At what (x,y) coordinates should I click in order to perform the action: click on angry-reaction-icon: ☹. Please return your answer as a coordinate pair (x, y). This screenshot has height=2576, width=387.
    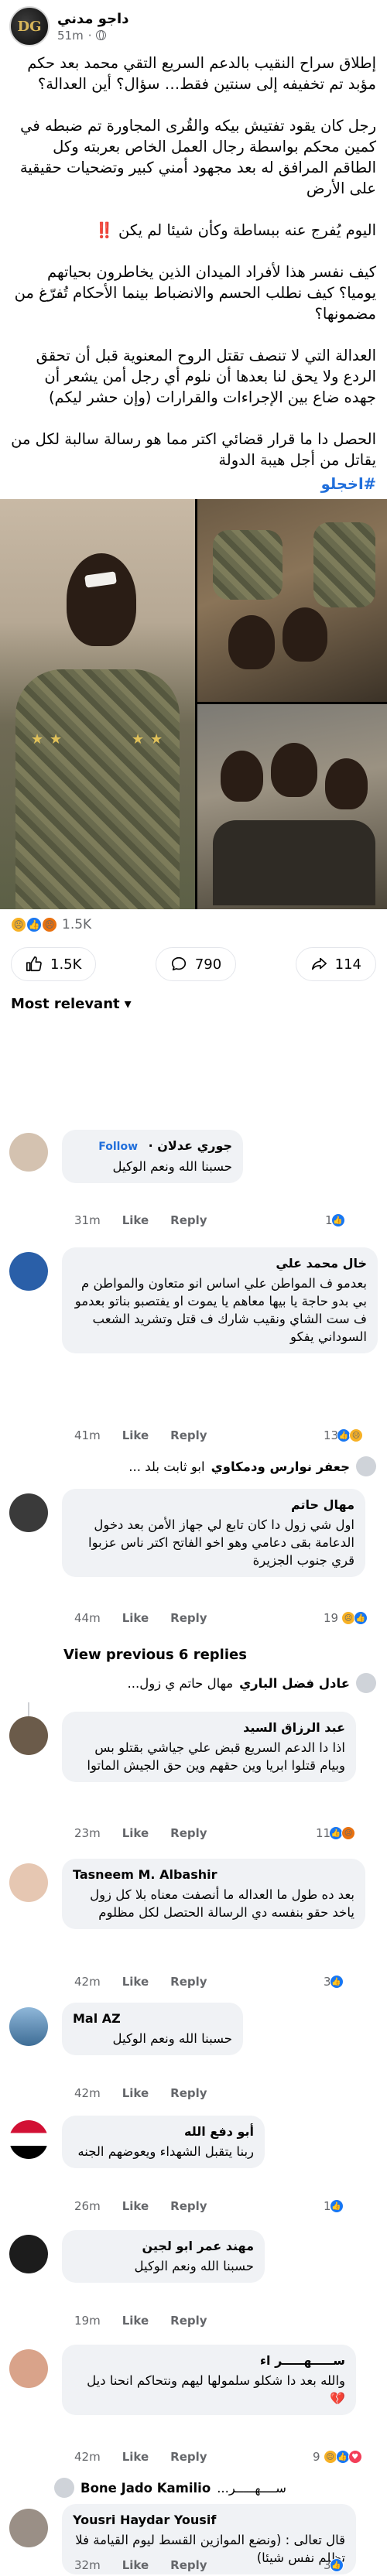
    Looking at the image, I should click on (348, 1833).